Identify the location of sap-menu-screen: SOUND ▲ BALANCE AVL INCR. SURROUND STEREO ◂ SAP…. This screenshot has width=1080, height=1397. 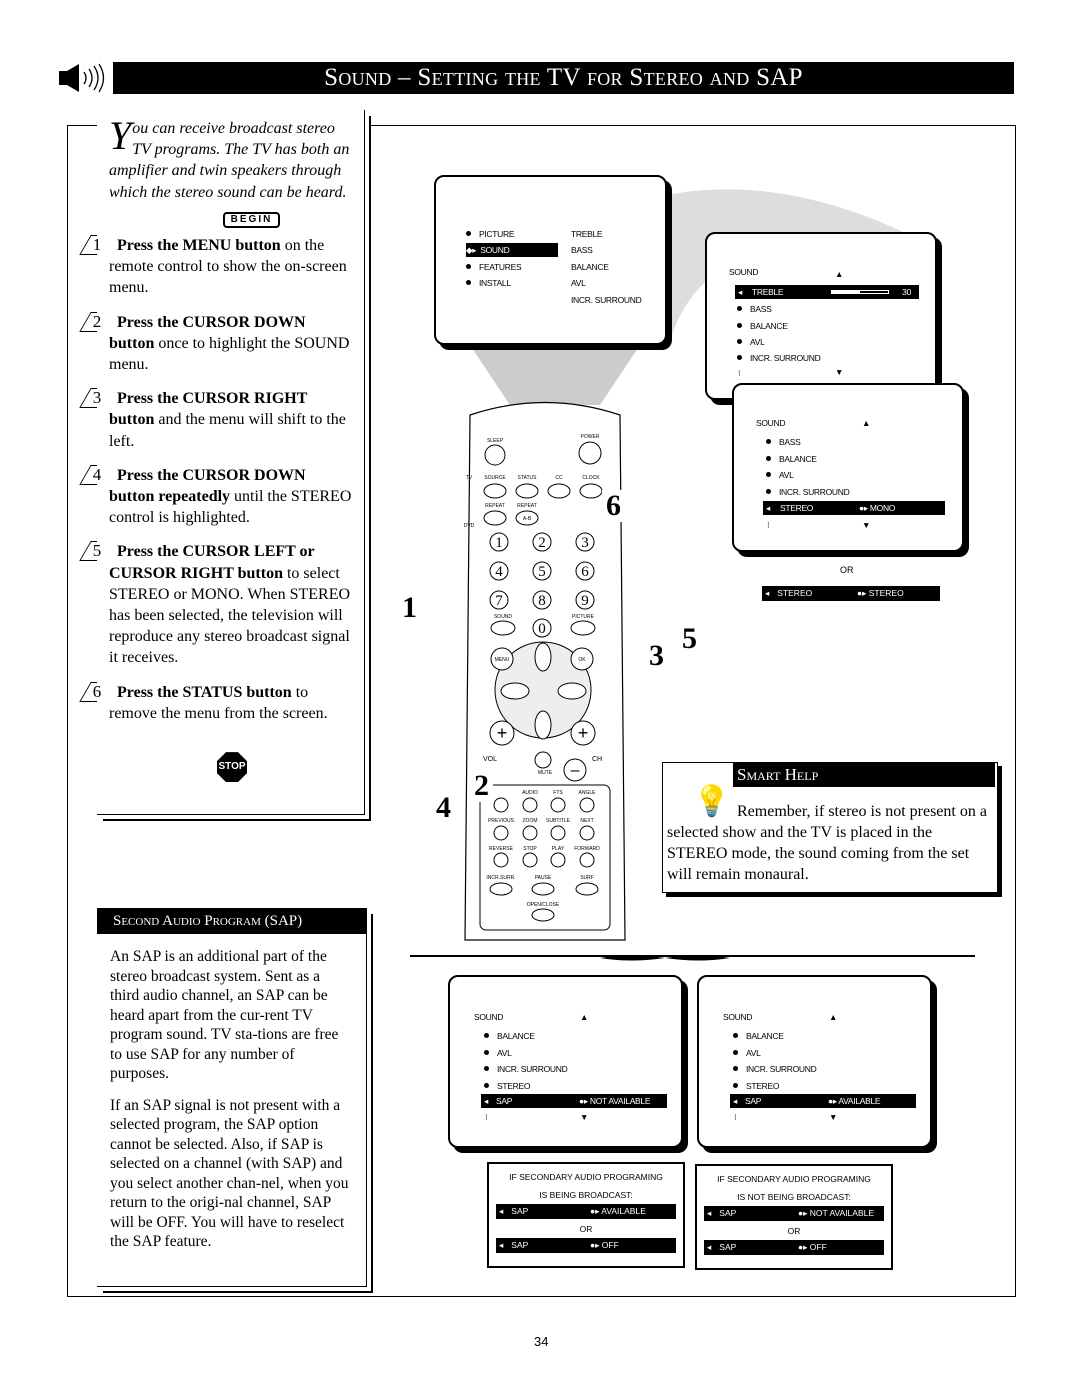
(565, 1061).